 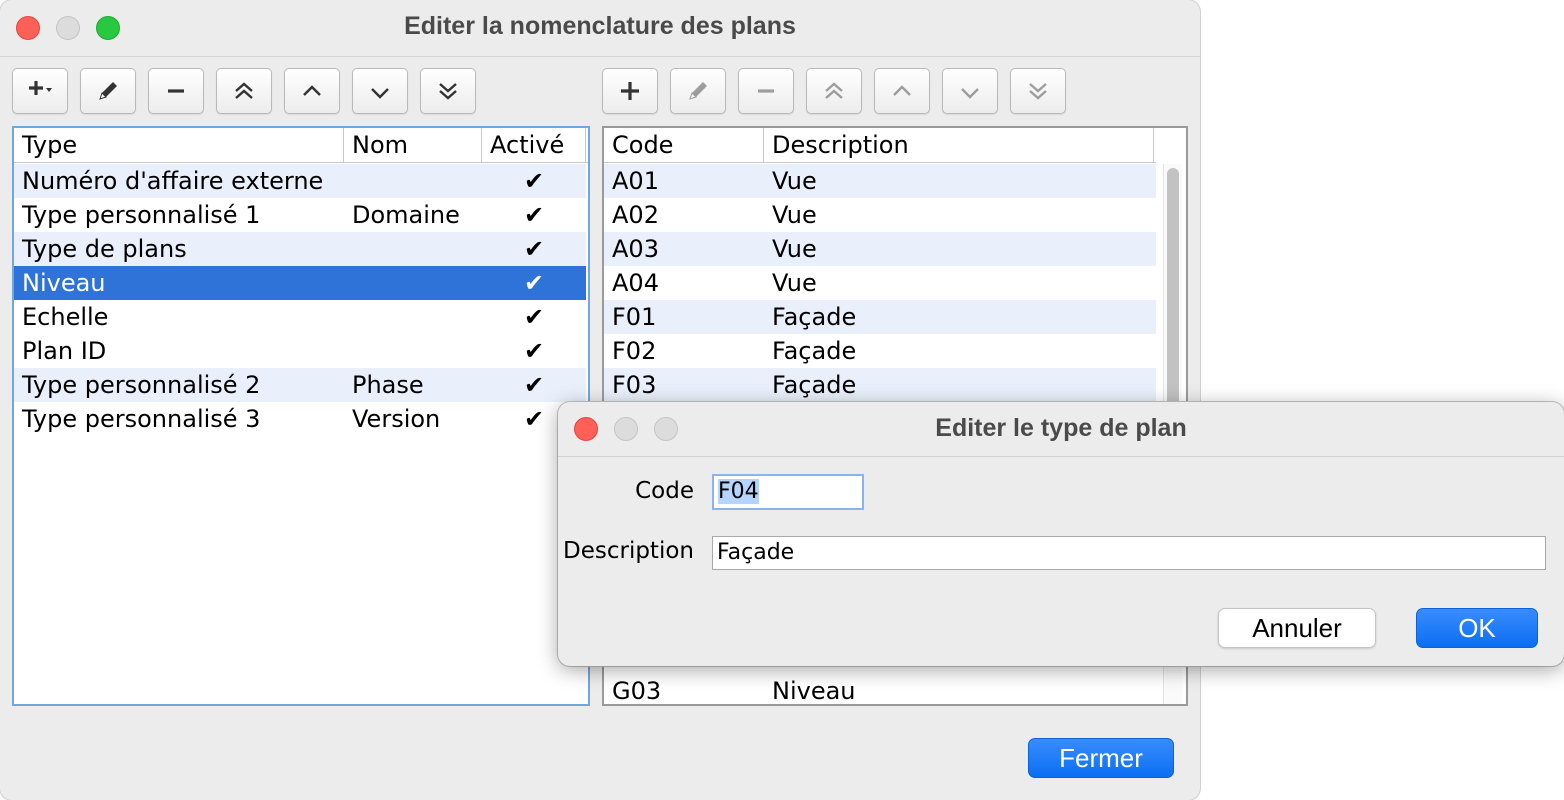 What do you see at coordinates (635, 181) in the screenshot?
I see `code-cell: A01` at bounding box center [635, 181].